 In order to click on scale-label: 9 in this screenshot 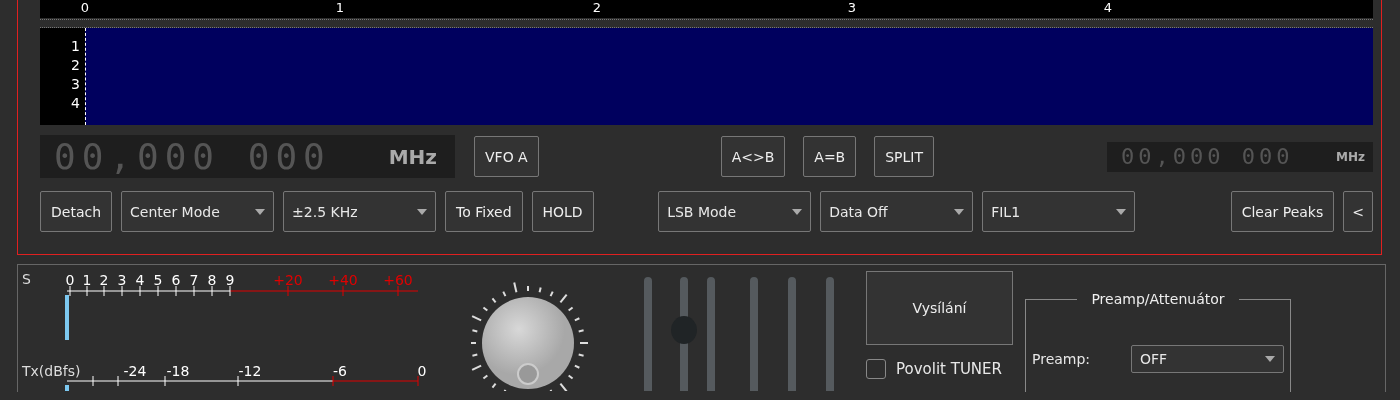, I will do `click(230, 280)`.